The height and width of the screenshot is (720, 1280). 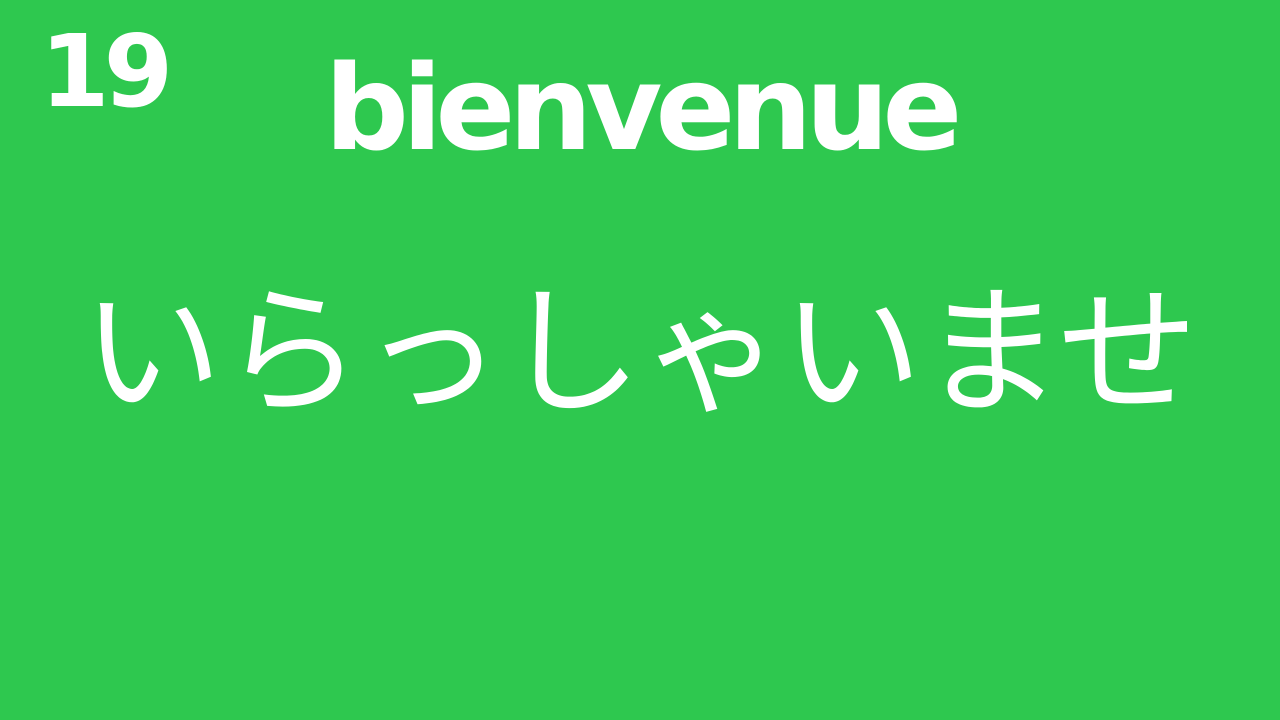 I want to click on french-word: bienvenue, so click(x=643, y=108).